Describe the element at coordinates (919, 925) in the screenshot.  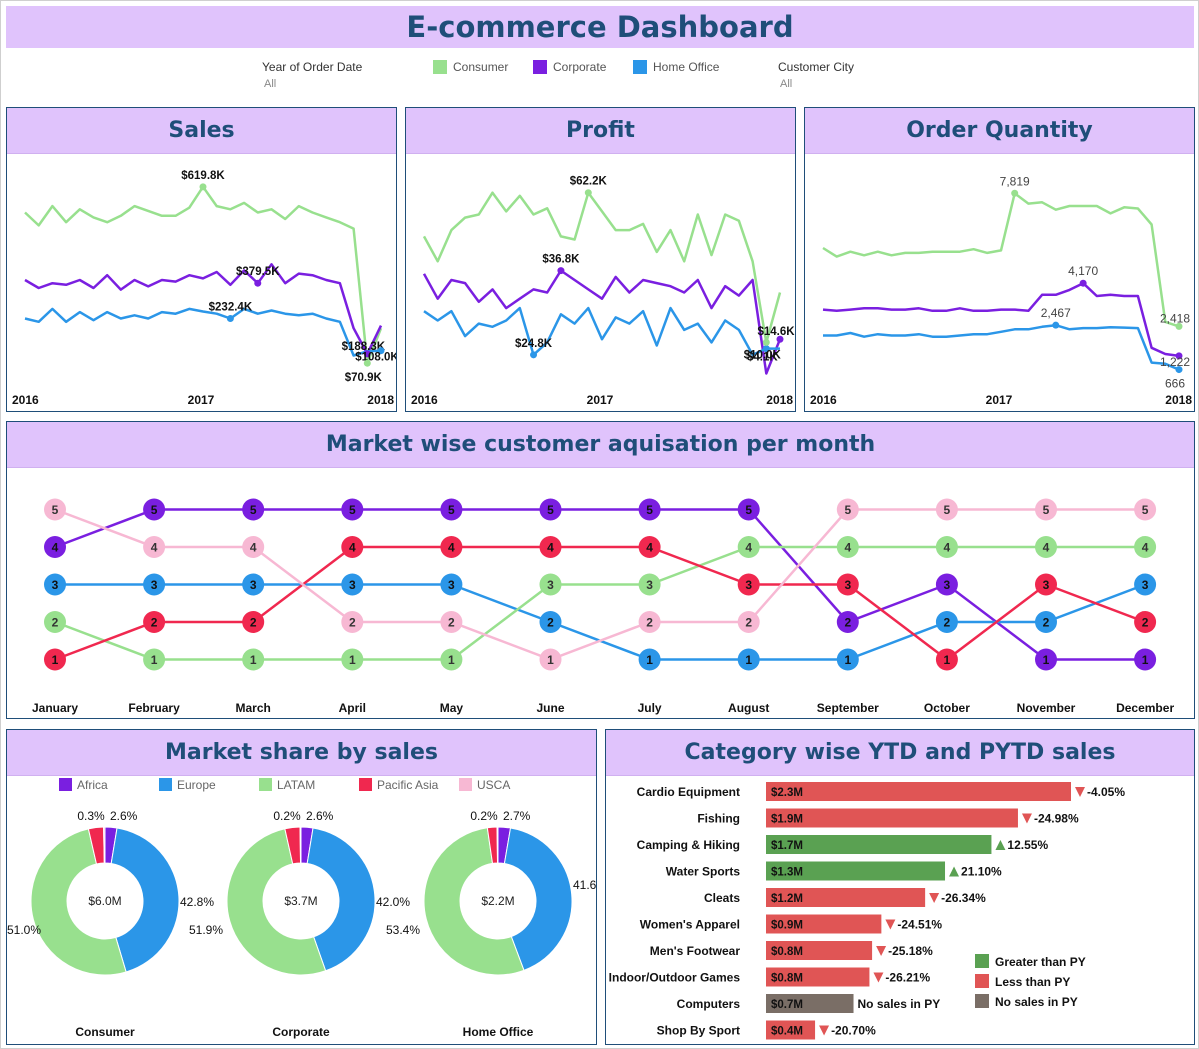
I see `category-change: -24.51%` at that location.